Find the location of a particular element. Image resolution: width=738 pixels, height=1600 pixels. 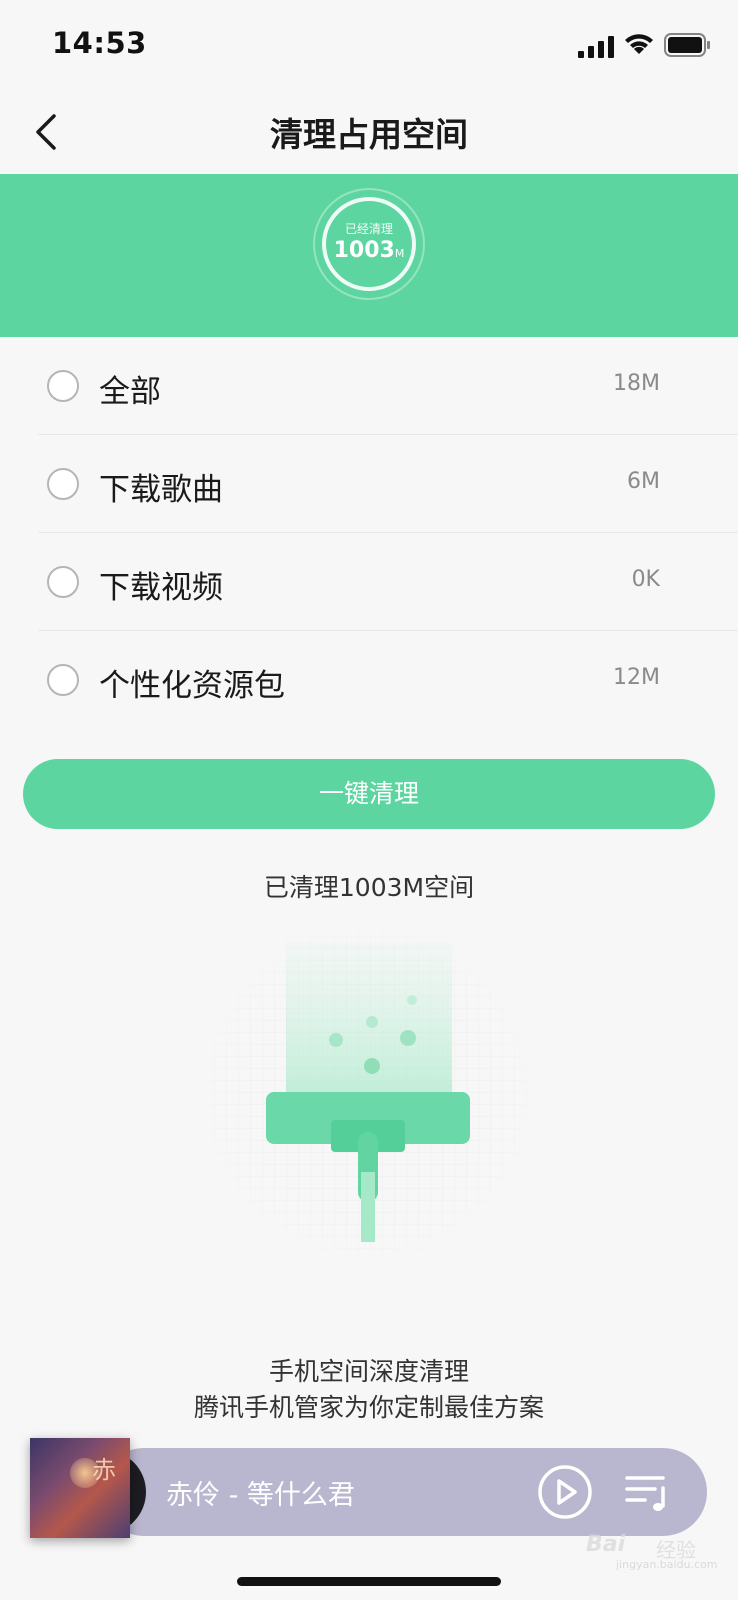

cleaned-value: 1003M is located at coordinates (369, 250).